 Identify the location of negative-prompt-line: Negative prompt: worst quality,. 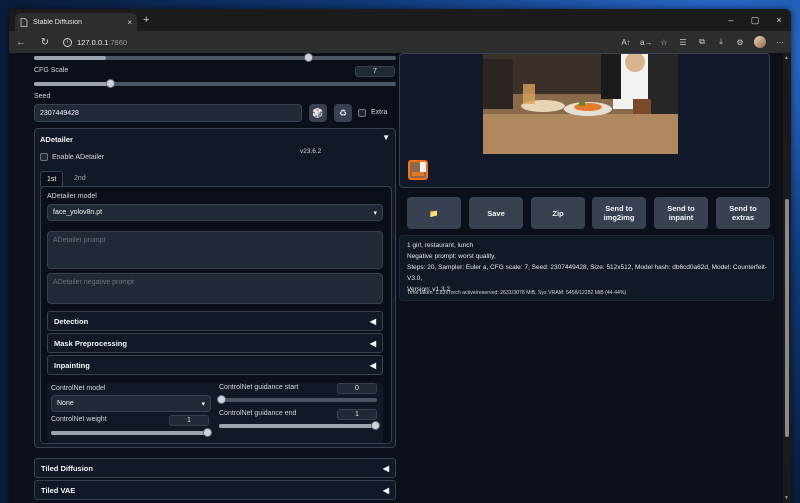
(451, 256).